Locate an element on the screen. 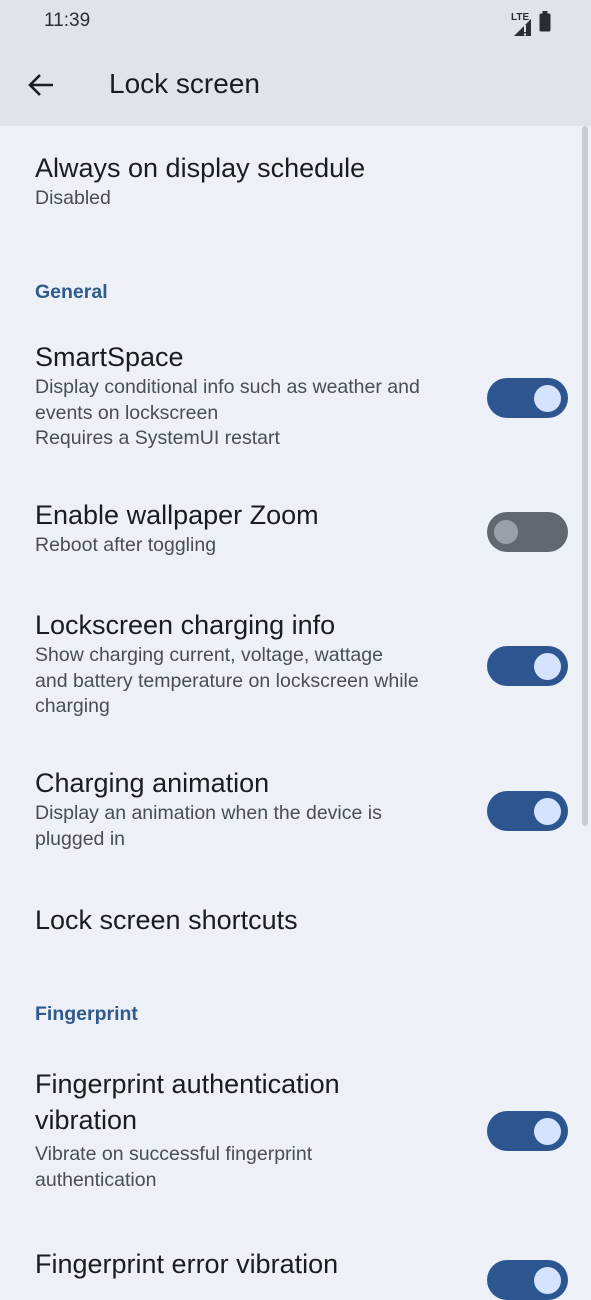 The height and width of the screenshot is (1300, 591). setting-lock-screen-shortcuts: Lock screen shortcuts is located at coordinates (295, 920).